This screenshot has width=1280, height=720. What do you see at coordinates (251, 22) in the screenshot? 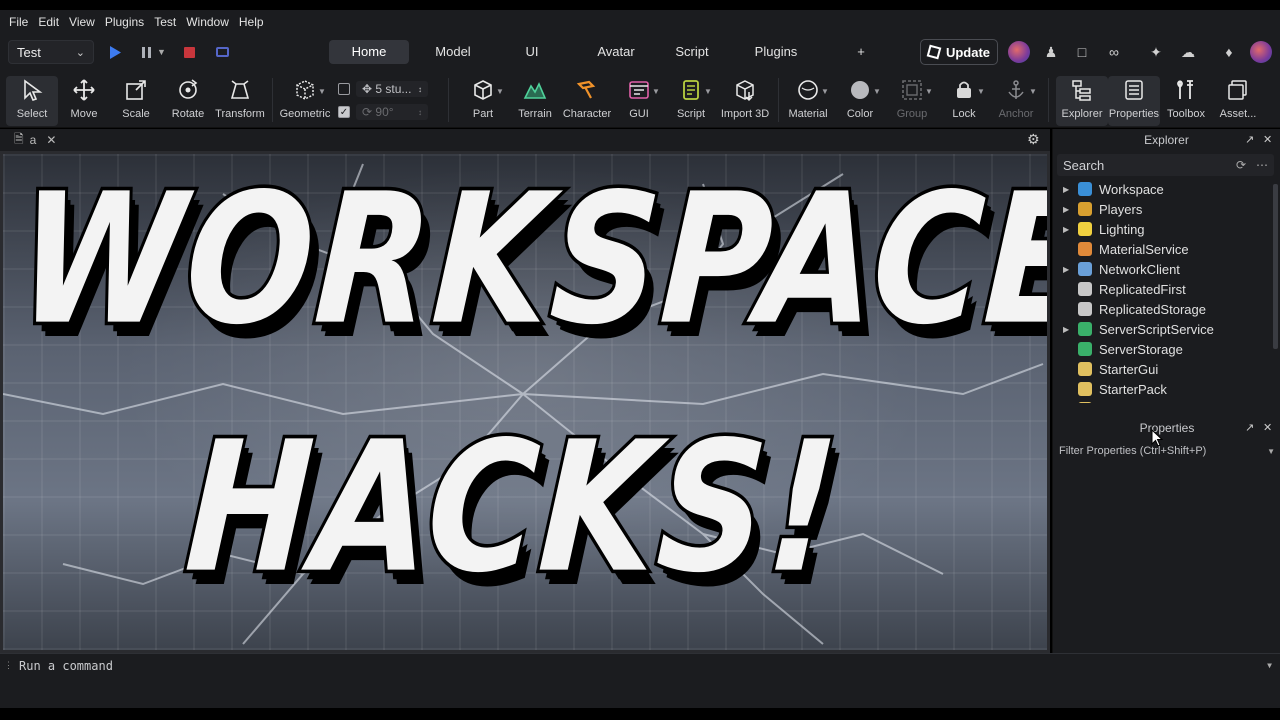
I see `menu-help: Help` at bounding box center [251, 22].